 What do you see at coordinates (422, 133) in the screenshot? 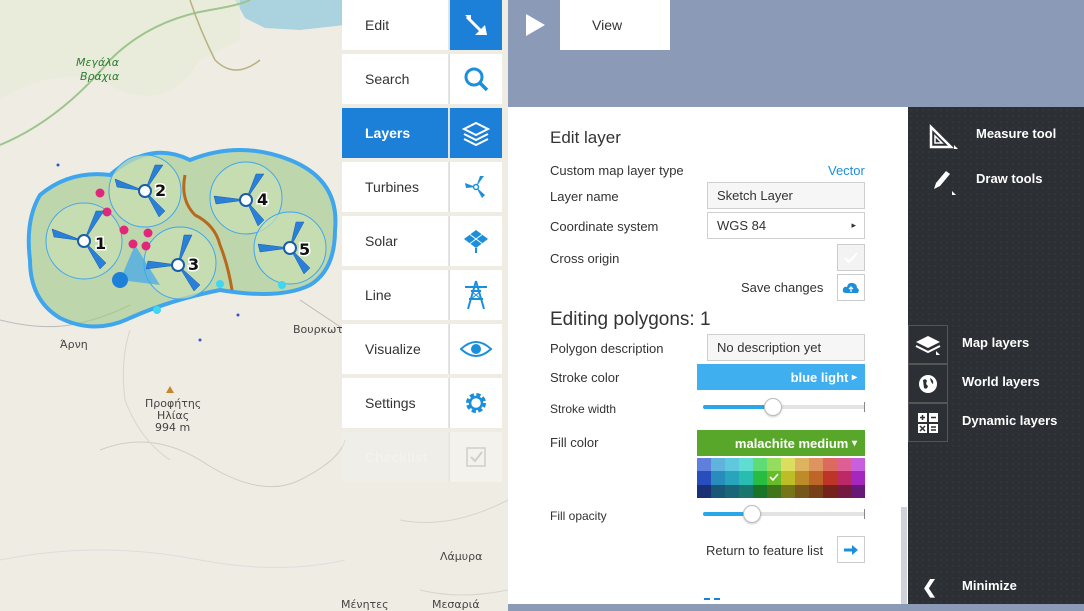
I see `tool-layers: Layers` at bounding box center [422, 133].